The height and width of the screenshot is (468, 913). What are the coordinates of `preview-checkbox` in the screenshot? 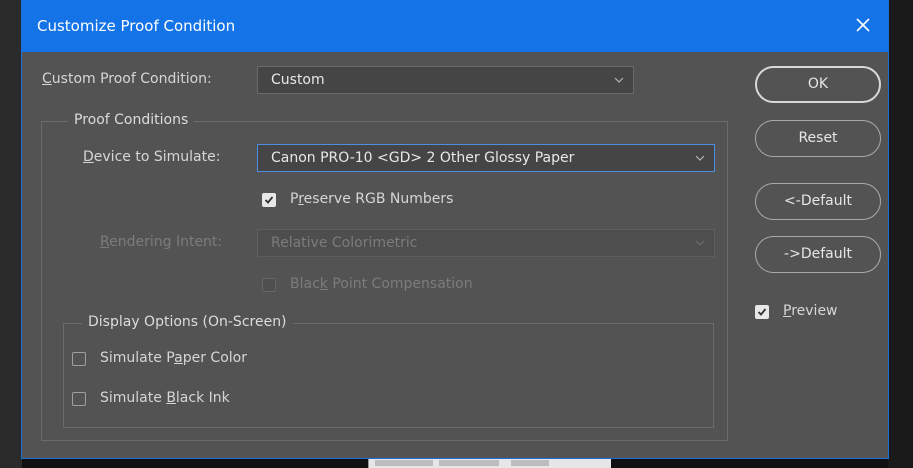 It's located at (762, 312).